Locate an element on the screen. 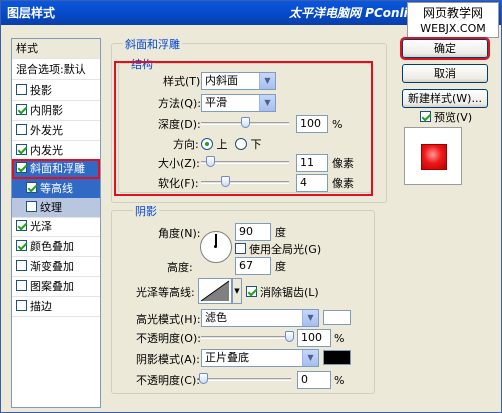 The width and height of the screenshot is (502, 413). watermark-badge: 网页教学网 WEBJX.COM is located at coordinates (453, 20).